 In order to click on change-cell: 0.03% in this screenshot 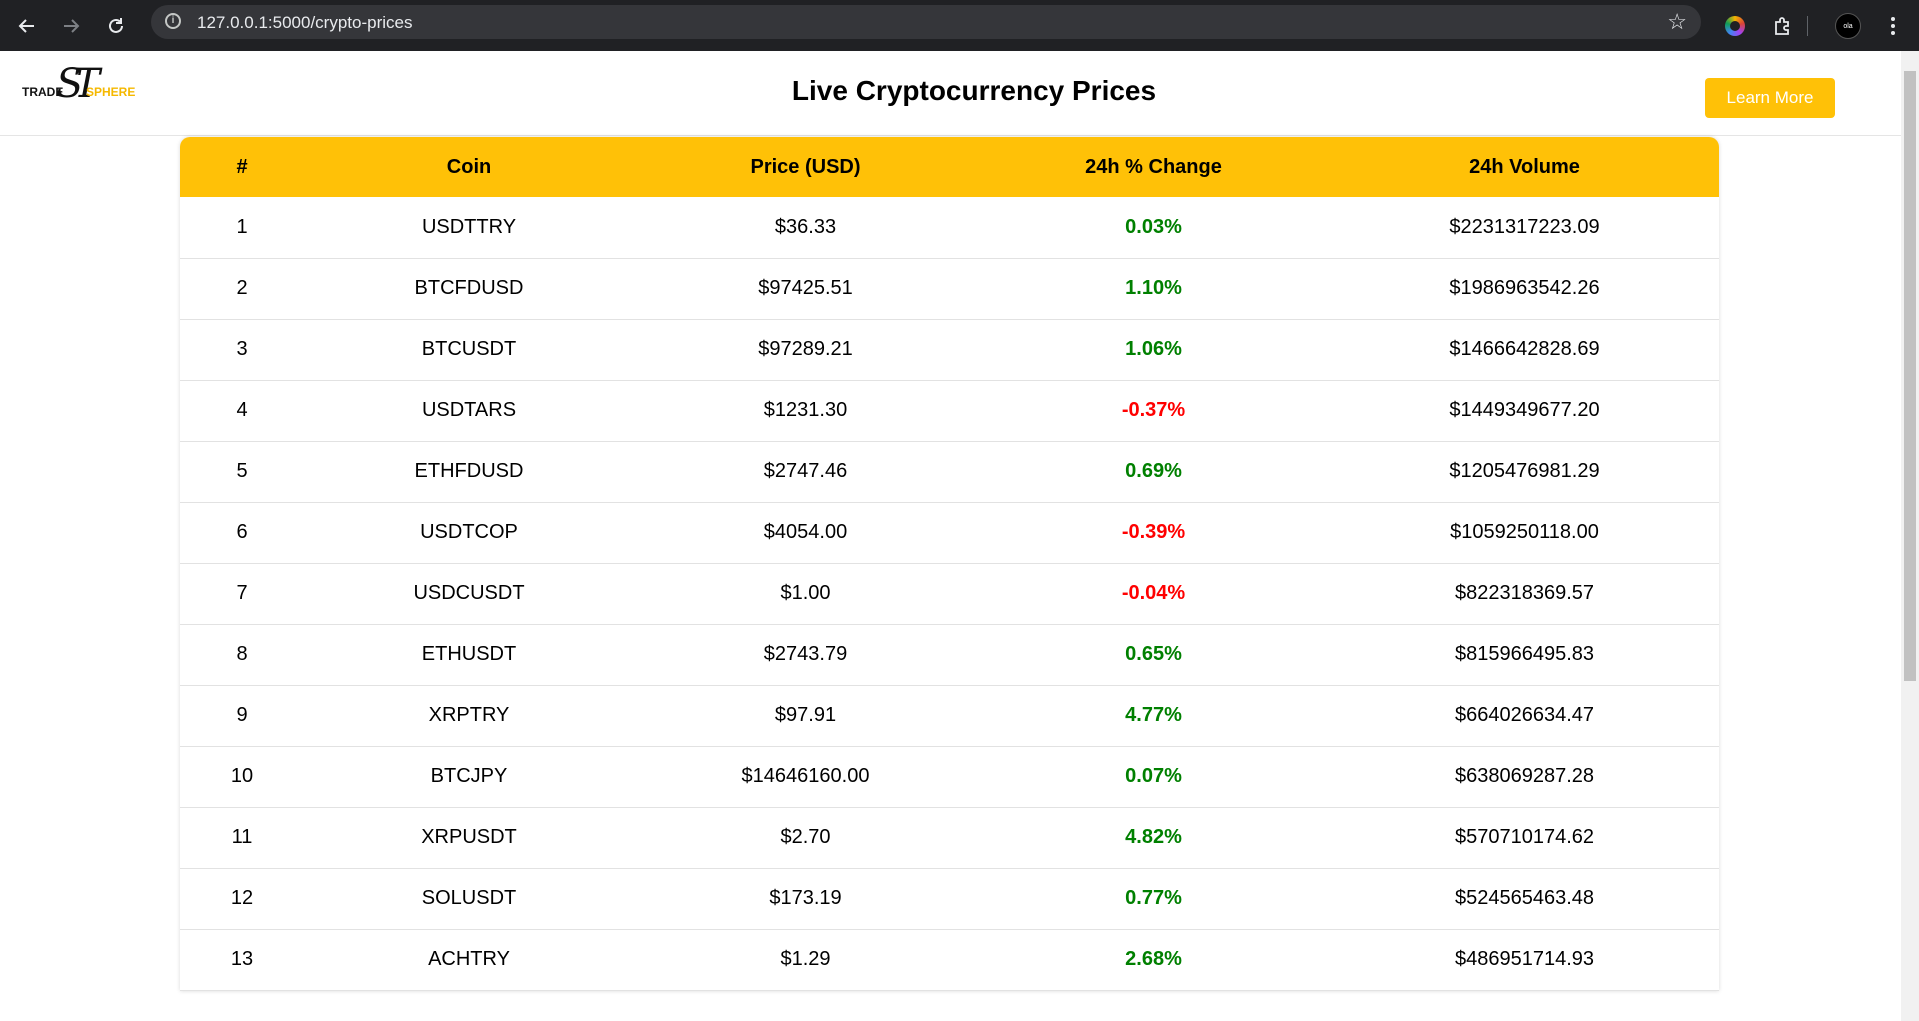, I will do `click(1153, 226)`.